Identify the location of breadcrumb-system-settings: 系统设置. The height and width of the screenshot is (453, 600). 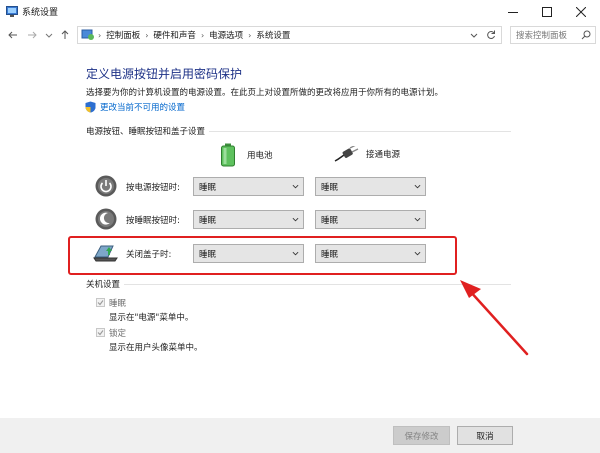
(273, 35).